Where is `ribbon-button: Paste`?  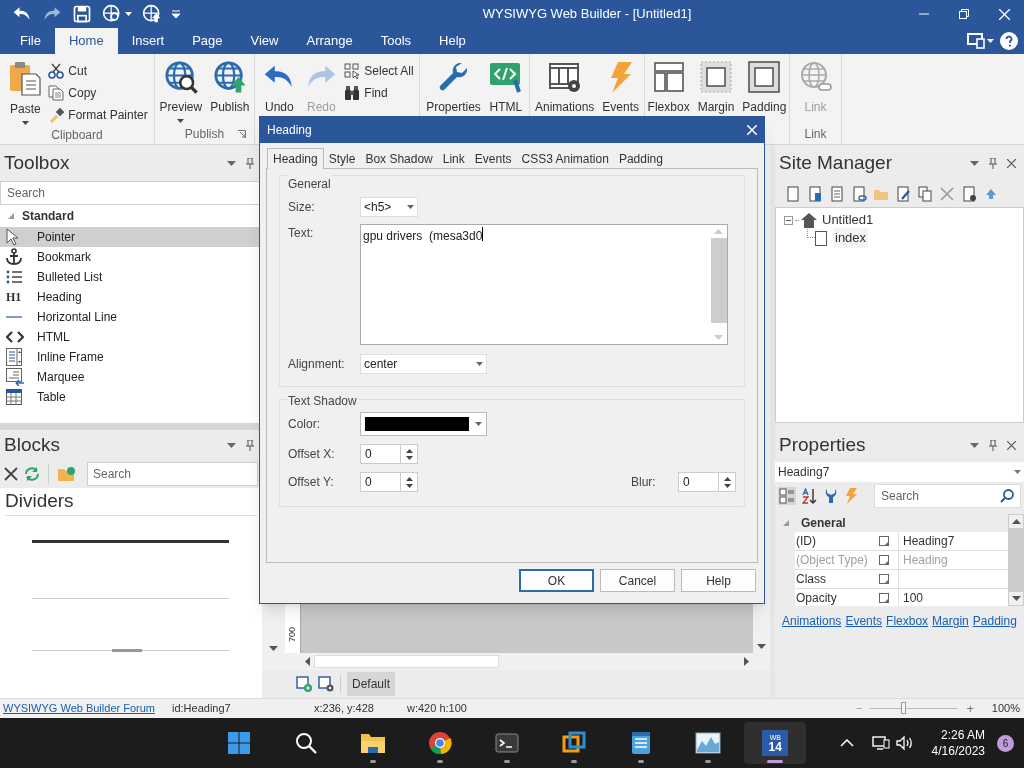 ribbon-button: Paste is located at coordinates (25, 92).